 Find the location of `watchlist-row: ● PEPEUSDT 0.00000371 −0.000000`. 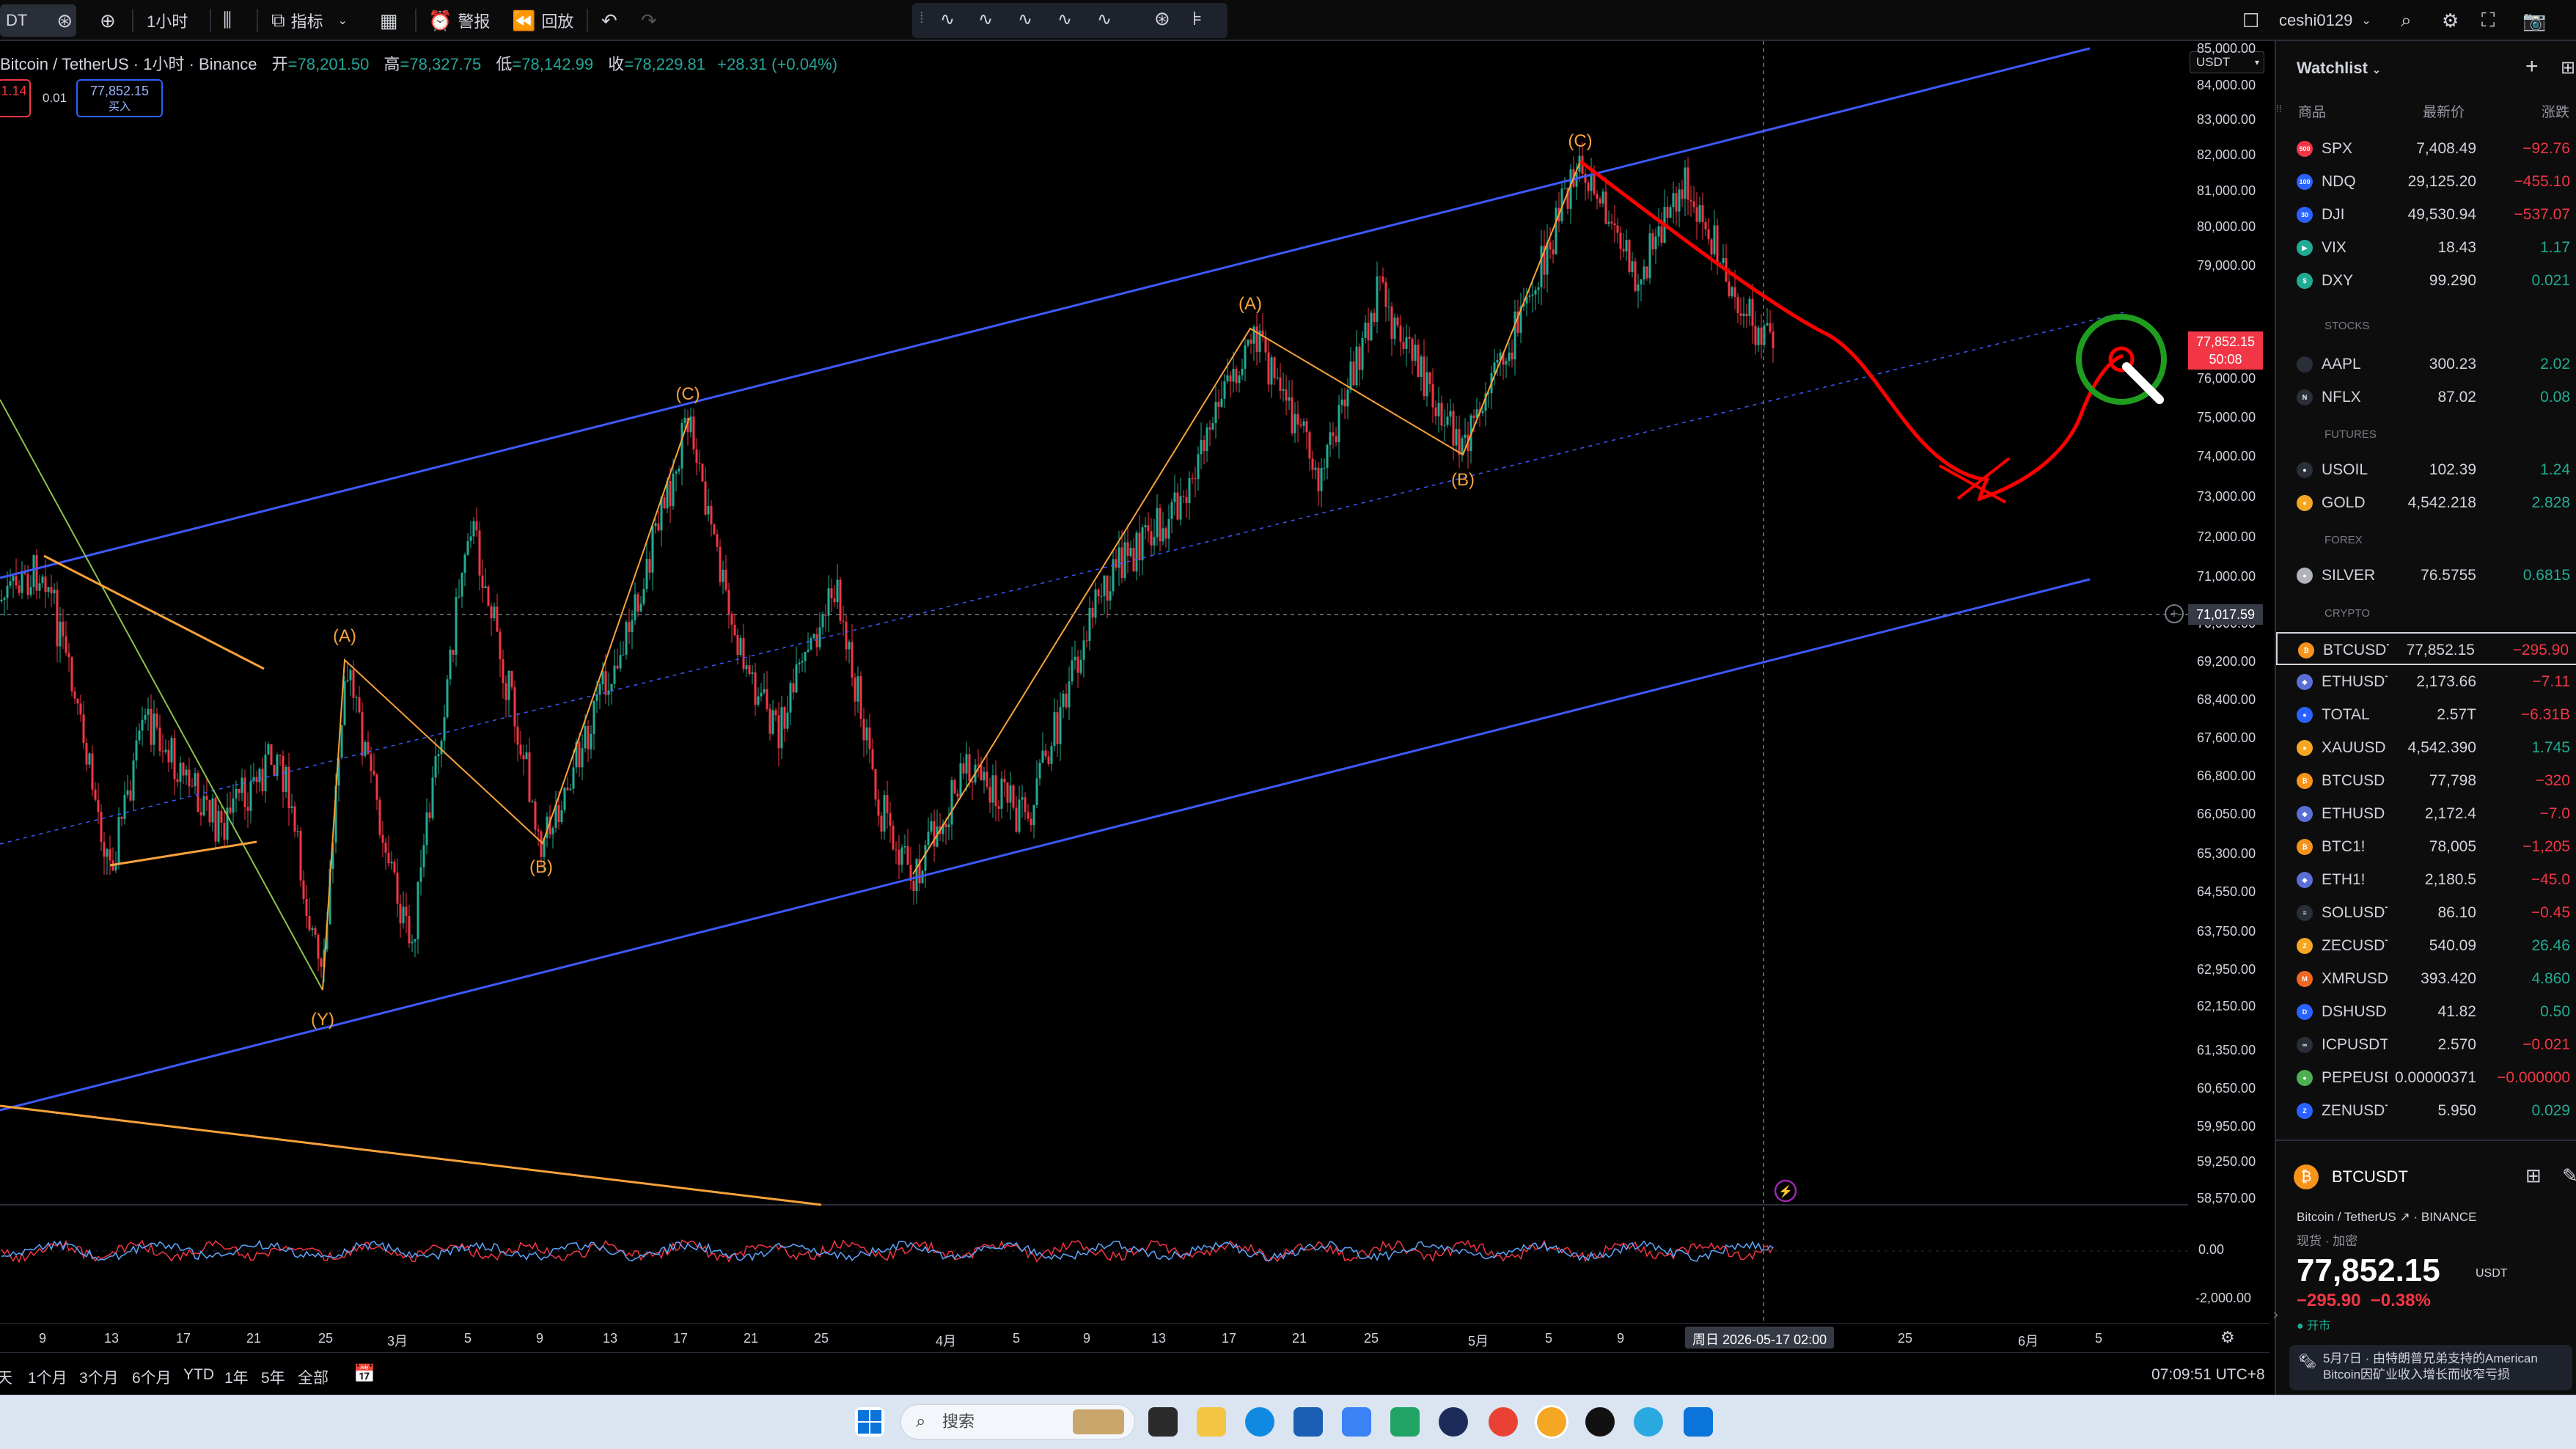

watchlist-row: ● PEPEUSDT 0.00000371 −0.000000 is located at coordinates (2426, 1077).